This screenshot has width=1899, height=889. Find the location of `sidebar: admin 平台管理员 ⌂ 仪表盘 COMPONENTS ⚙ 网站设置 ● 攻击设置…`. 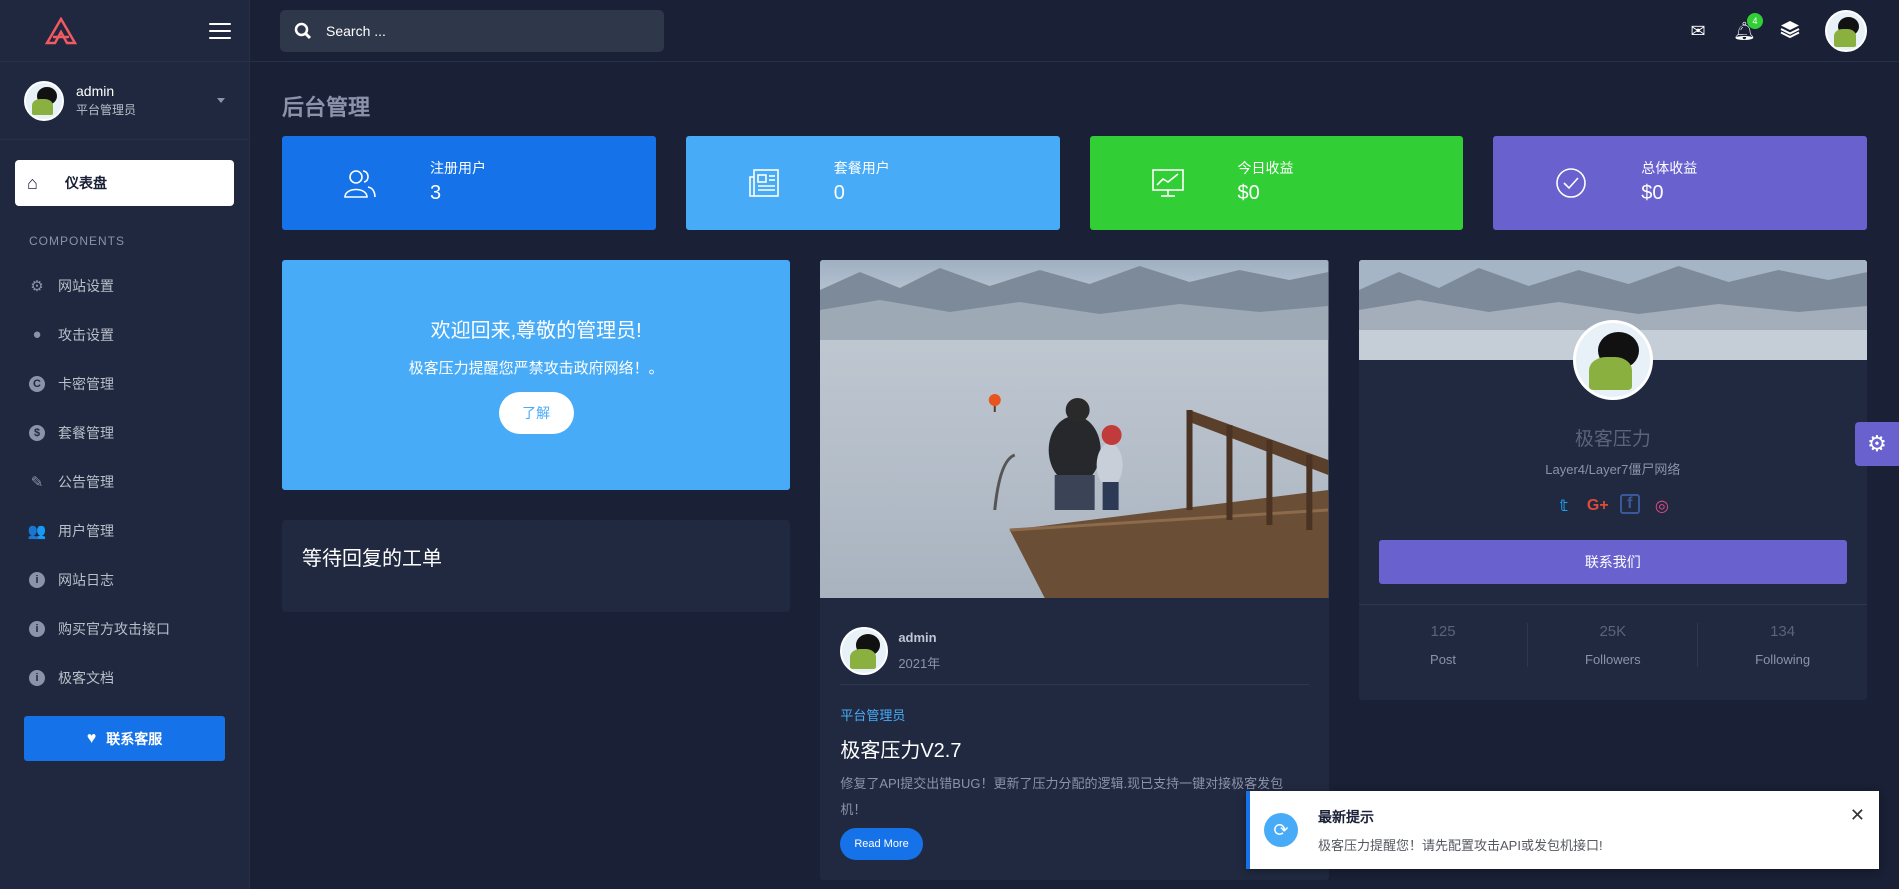

sidebar: admin 平台管理员 ⌂ 仪表盘 COMPONENTS ⚙ 网站设置 ● 攻击设置… is located at coordinates (125, 444).